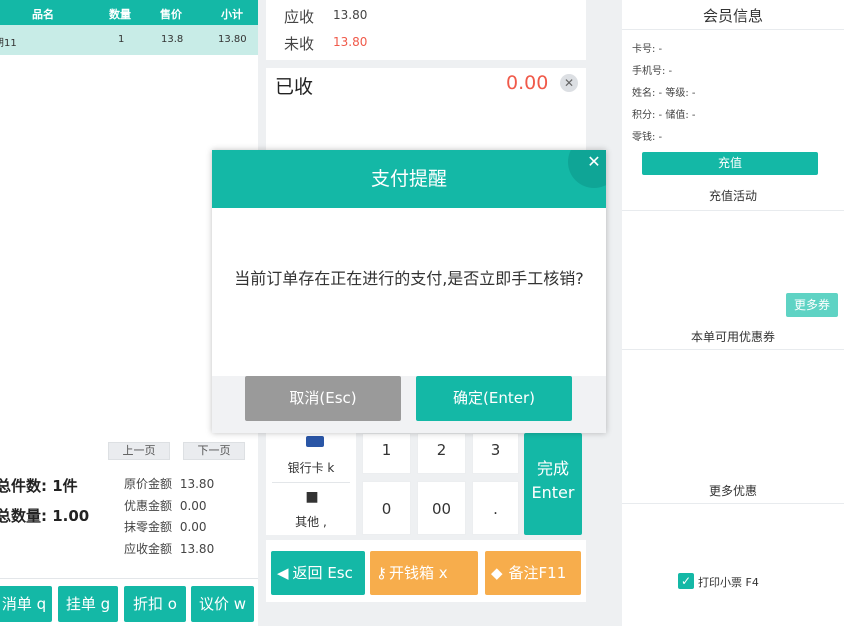 This screenshot has height=626, width=844. Describe the element at coordinates (426, 30) in the screenshot. I see `payment-summary: 应收 13.80 未收 13.80` at that location.